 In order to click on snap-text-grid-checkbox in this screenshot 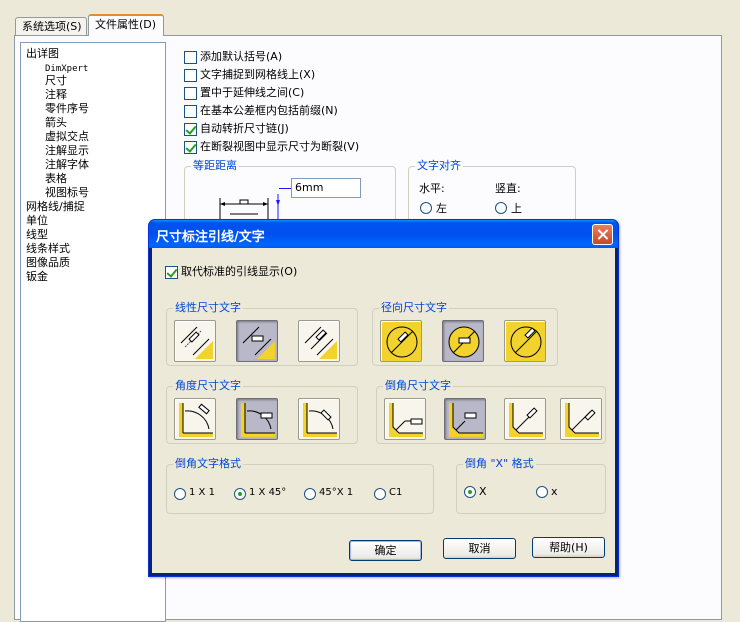, I will do `click(190, 75)`.